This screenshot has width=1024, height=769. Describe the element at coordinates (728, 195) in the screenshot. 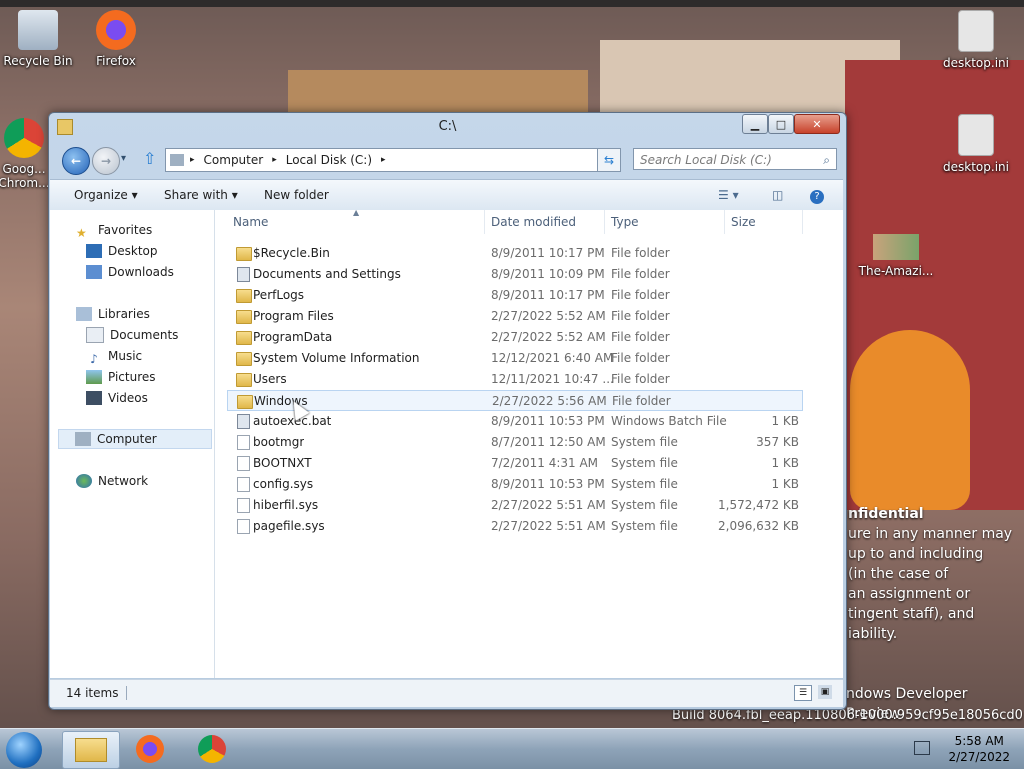

I see `view-options-icon: ☰ ▾` at that location.